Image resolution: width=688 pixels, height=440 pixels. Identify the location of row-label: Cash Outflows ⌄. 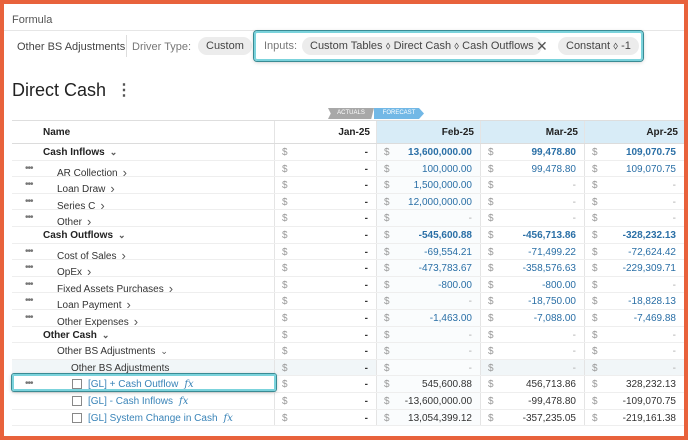
(84, 235).